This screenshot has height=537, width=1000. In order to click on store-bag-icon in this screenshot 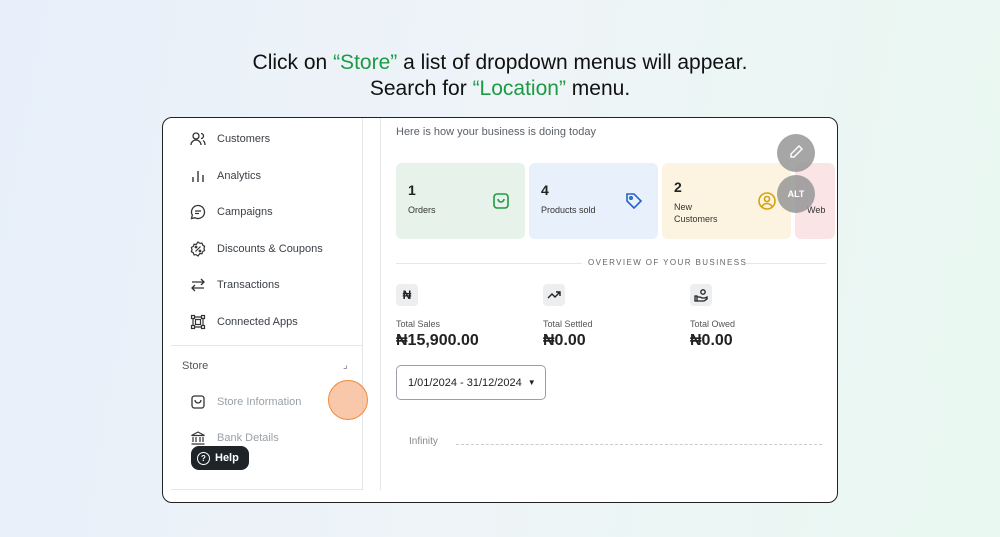, I will do `click(198, 402)`.